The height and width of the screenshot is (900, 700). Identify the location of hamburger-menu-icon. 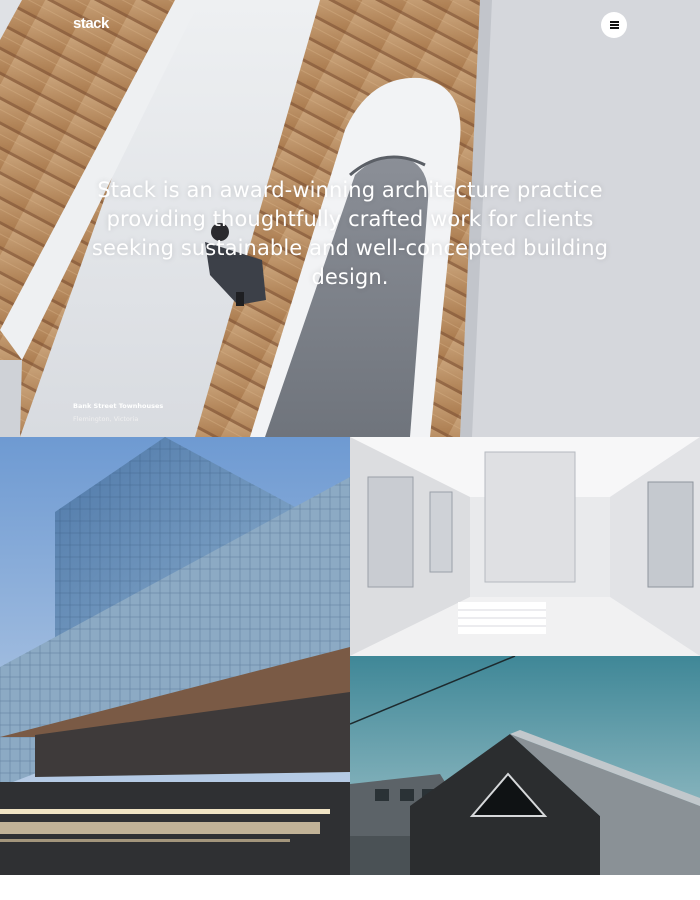
(614, 25).